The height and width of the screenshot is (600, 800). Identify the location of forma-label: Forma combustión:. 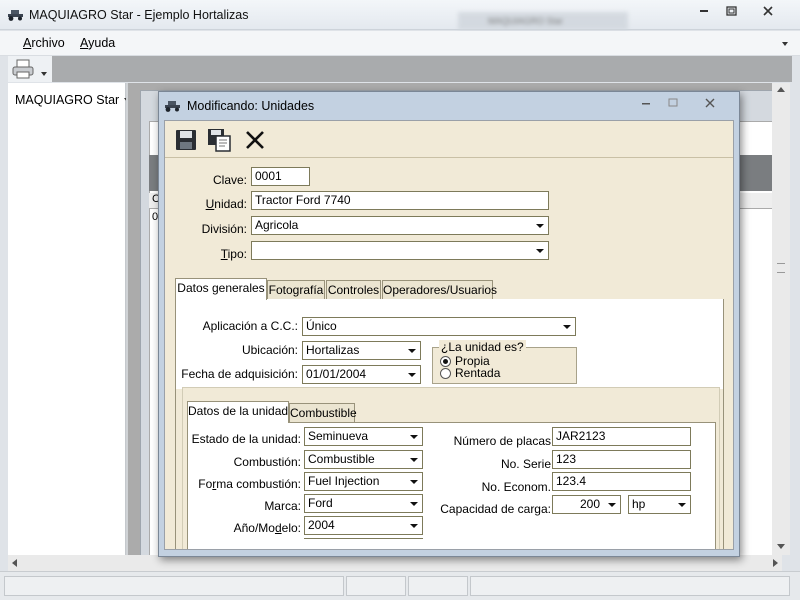
(249, 484).